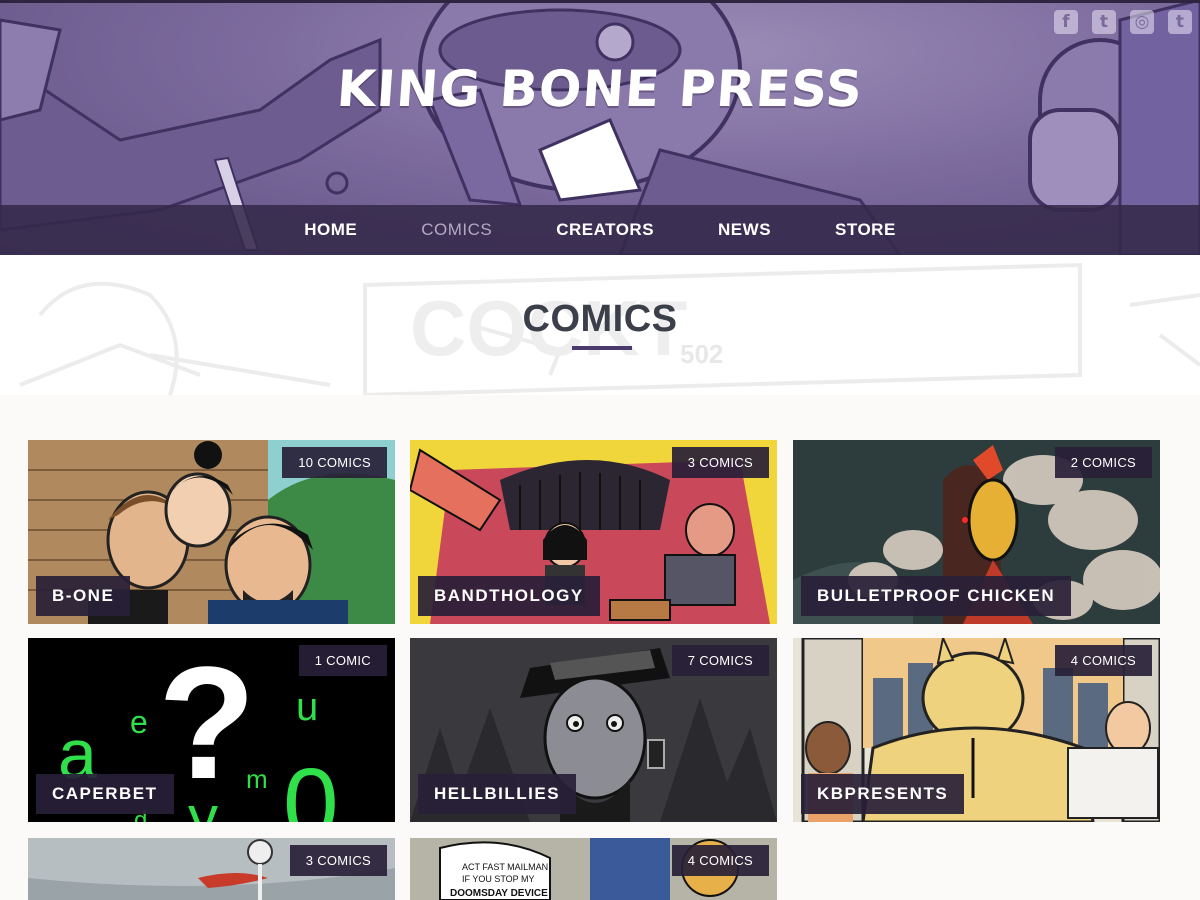 The height and width of the screenshot is (900, 1200). Describe the element at coordinates (936, 596) in the screenshot. I see `comic-title-label: BULLETPROOF CHICKEN` at that location.